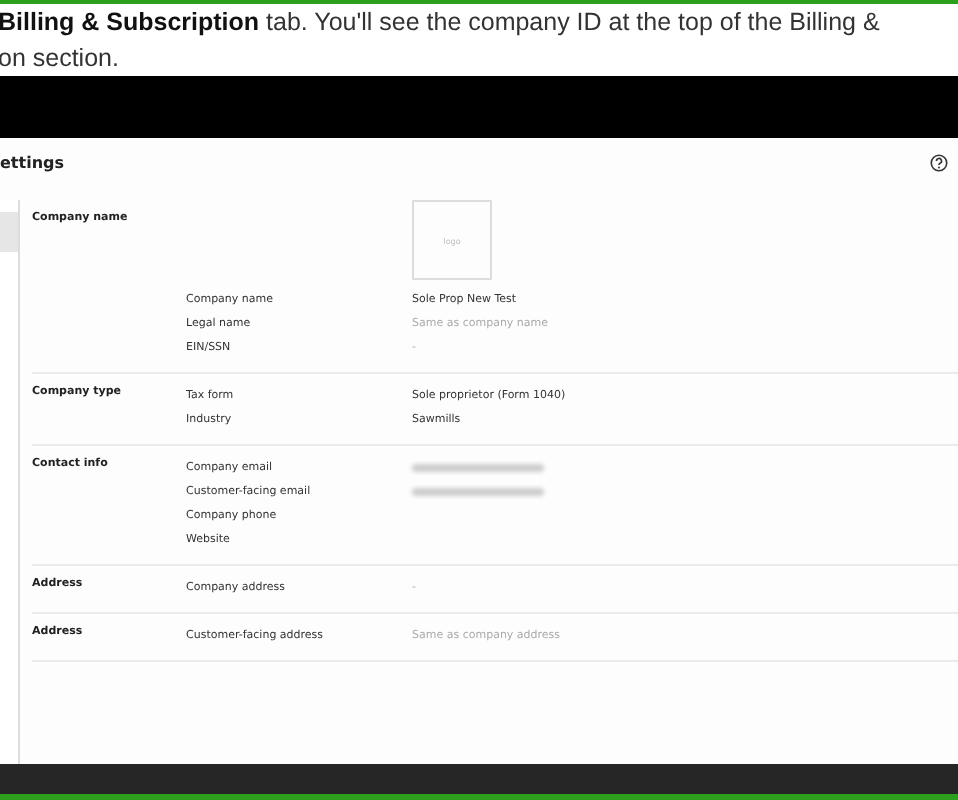 This screenshot has width=958, height=800. I want to click on instruction-text: Billing & Subscription tab. You'll see the company ID at the top of the Billing &, so click(441, 23).